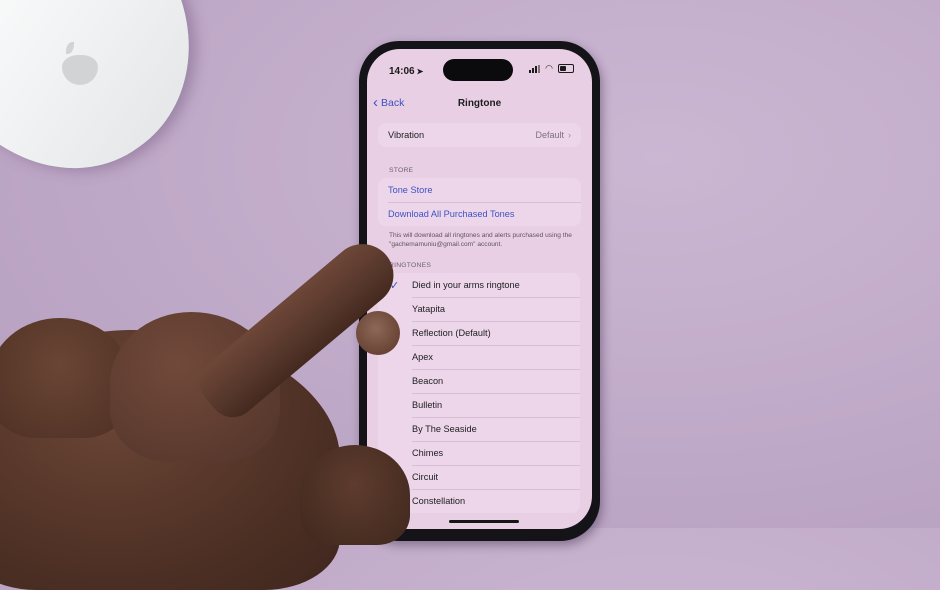  I want to click on status-bar-time: 14:06 ➤, so click(406, 71).